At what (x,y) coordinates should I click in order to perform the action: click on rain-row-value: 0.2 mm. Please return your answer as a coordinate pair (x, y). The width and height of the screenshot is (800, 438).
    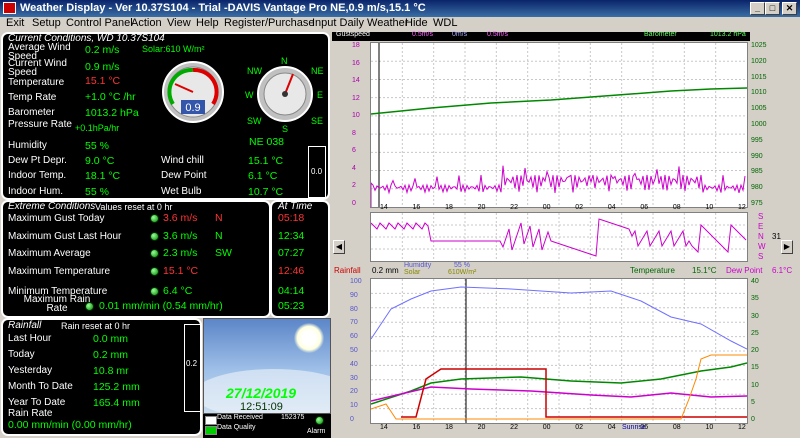
    Looking at the image, I should click on (111, 355).